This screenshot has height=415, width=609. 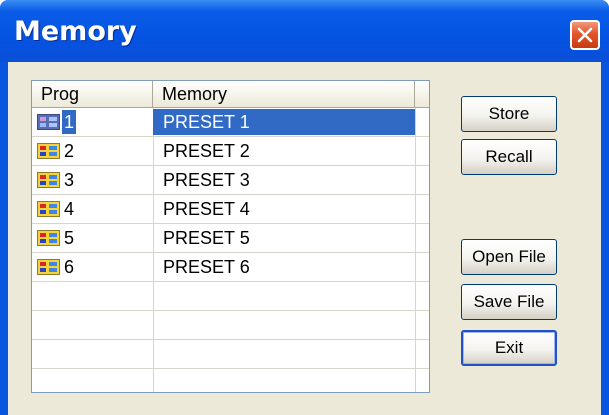 I want to click on list-item: 4 PRESET 4, so click(x=230, y=209).